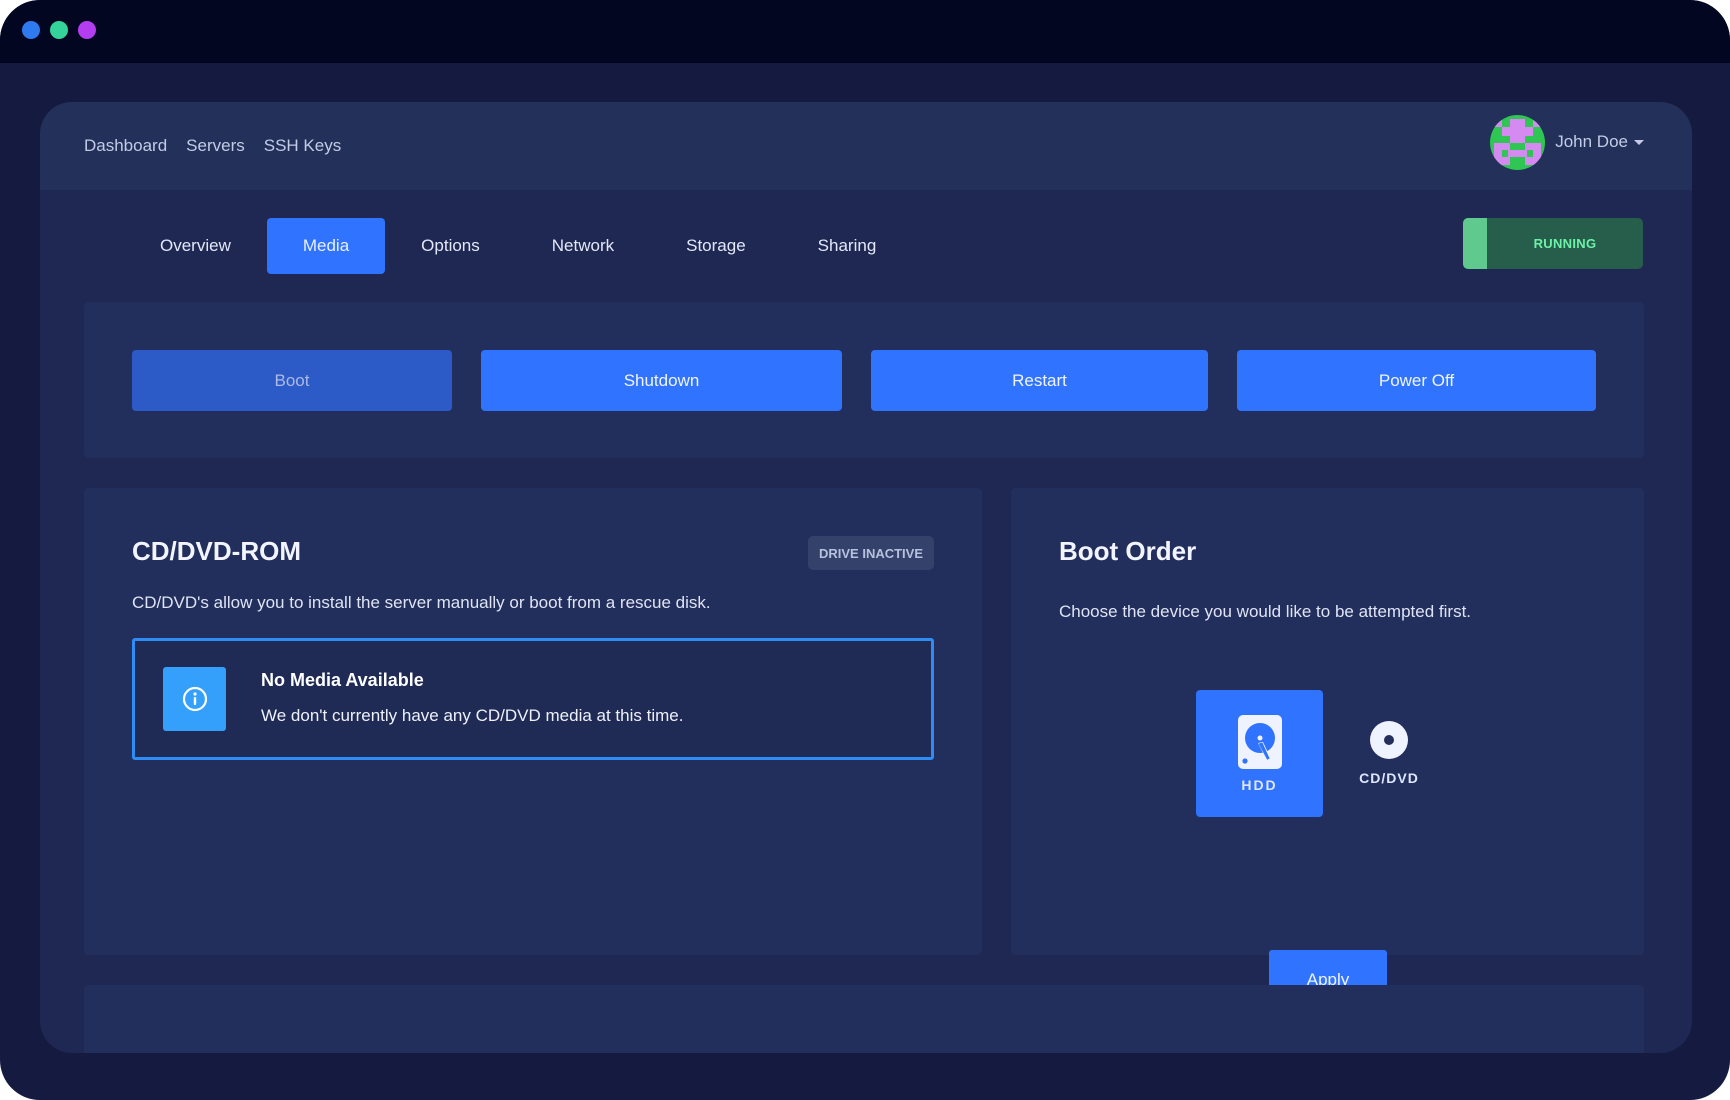 The height and width of the screenshot is (1100, 1730). I want to click on hard-drive-icon, so click(1259, 741).